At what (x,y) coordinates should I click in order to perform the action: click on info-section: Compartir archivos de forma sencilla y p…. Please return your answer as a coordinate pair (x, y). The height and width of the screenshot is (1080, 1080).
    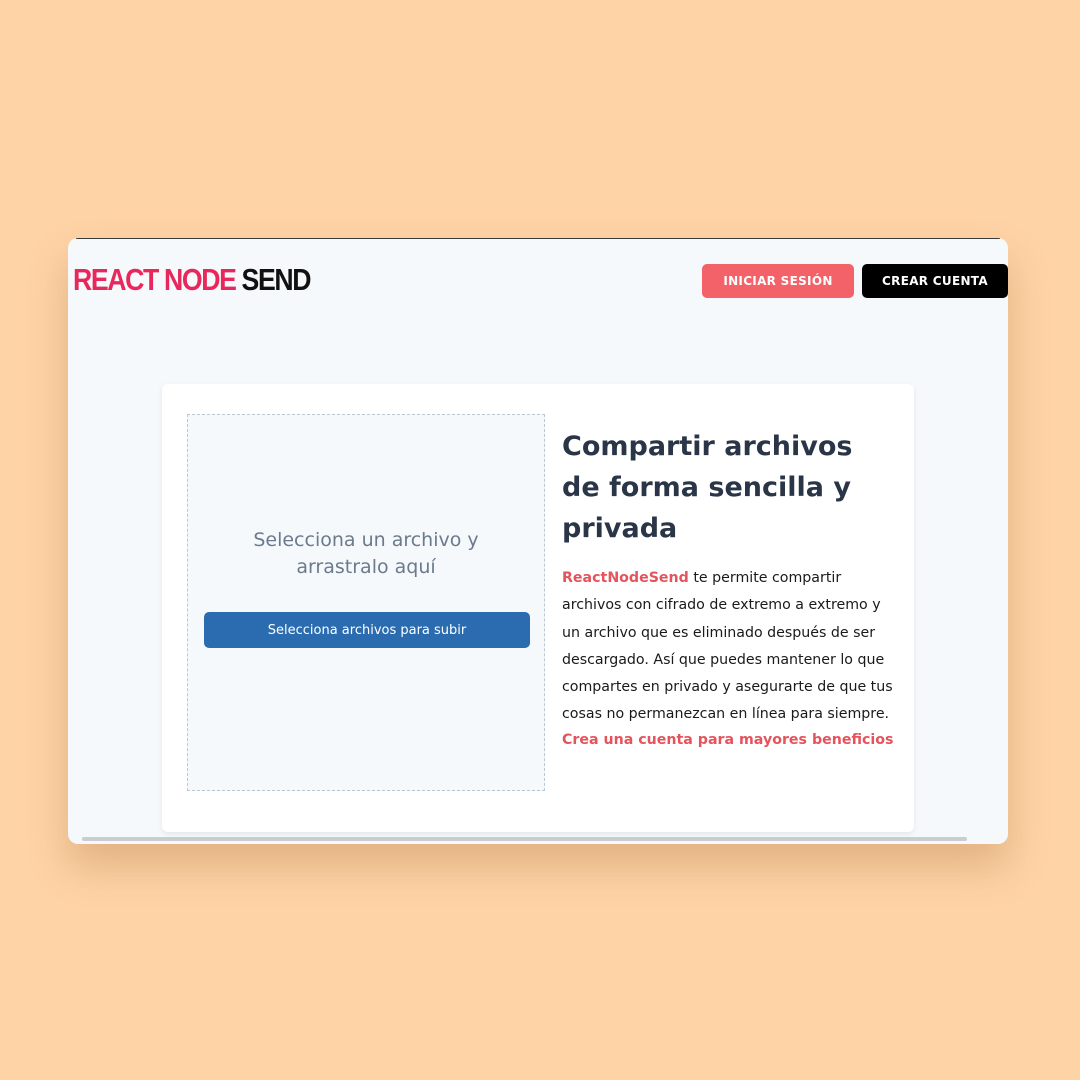
    Looking at the image, I should click on (728, 588).